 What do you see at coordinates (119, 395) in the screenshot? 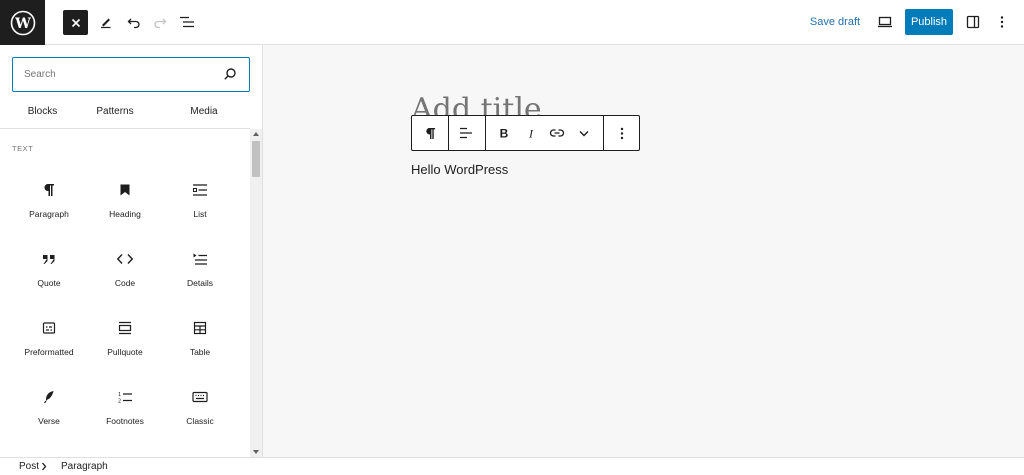
I see `svg-text: 1` at bounding box center [119, 395].